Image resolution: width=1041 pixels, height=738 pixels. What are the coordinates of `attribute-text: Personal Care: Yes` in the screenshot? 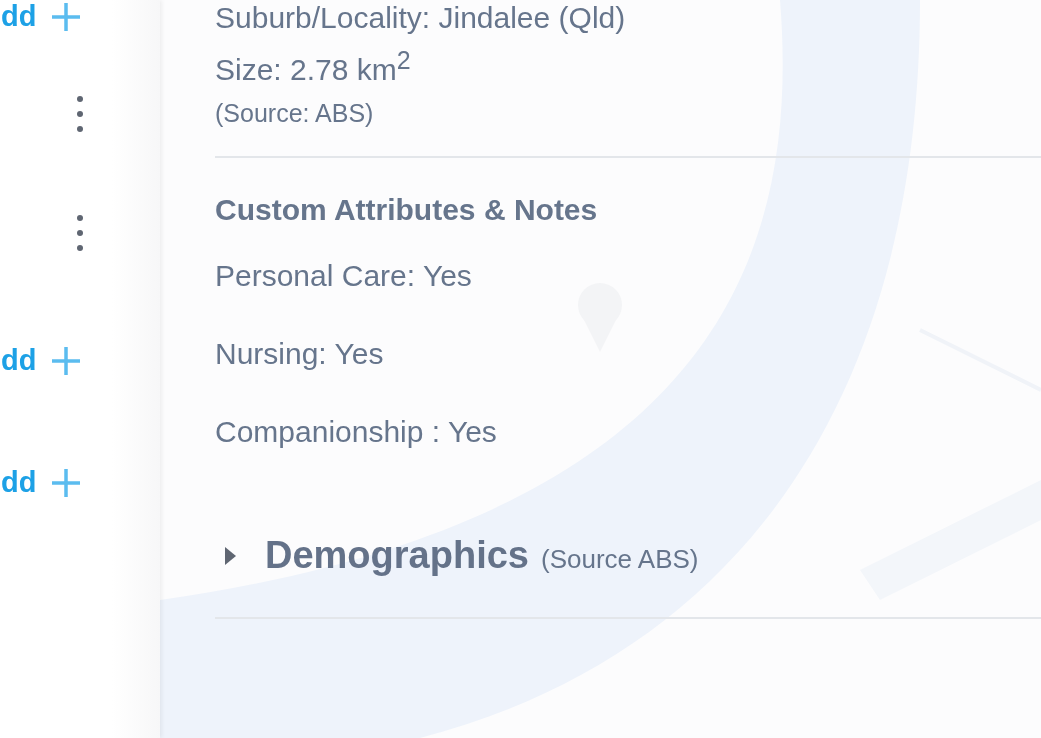 It's located at (344, 276).